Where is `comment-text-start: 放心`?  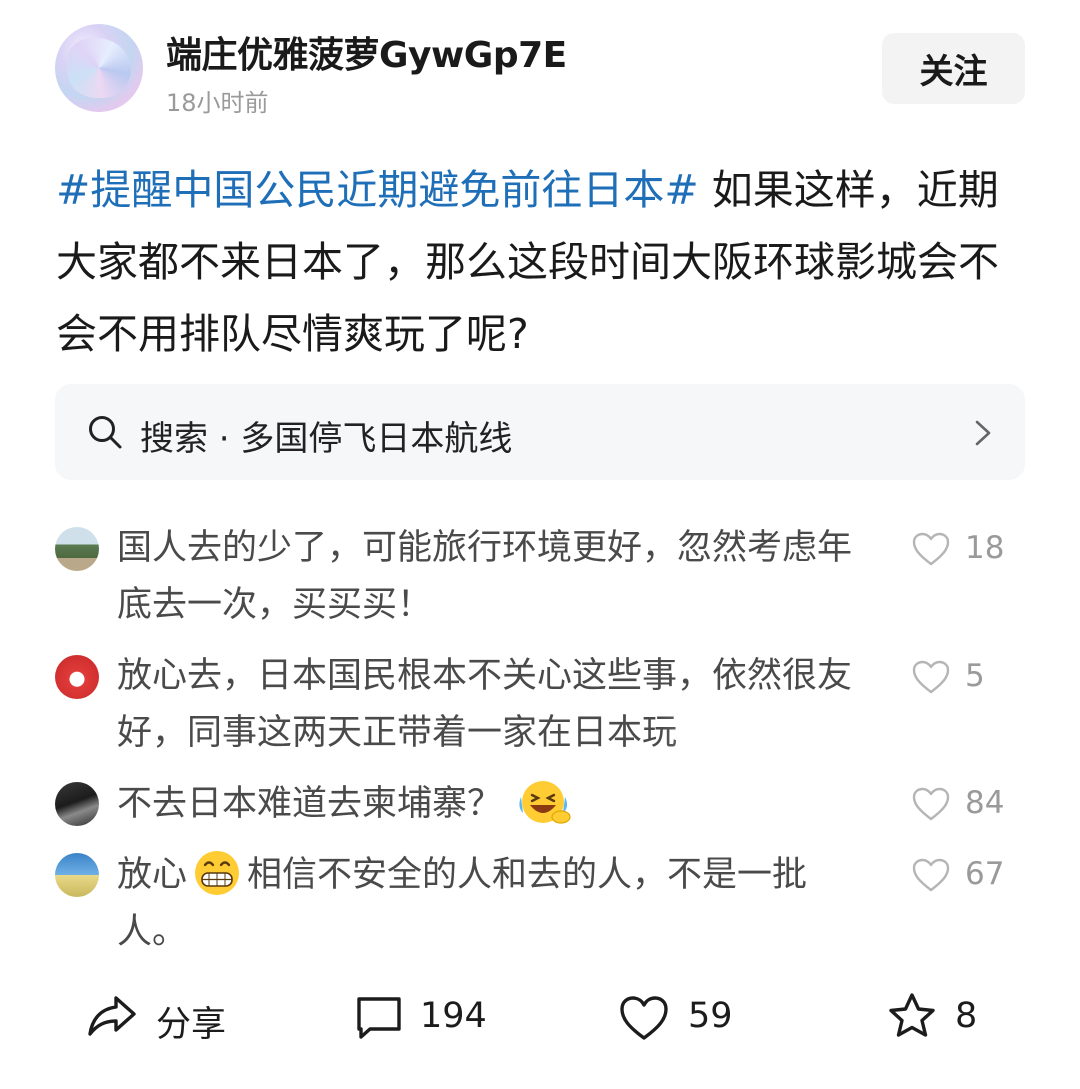 comment-text-start: 放心 is located at coordinates (152, 875).